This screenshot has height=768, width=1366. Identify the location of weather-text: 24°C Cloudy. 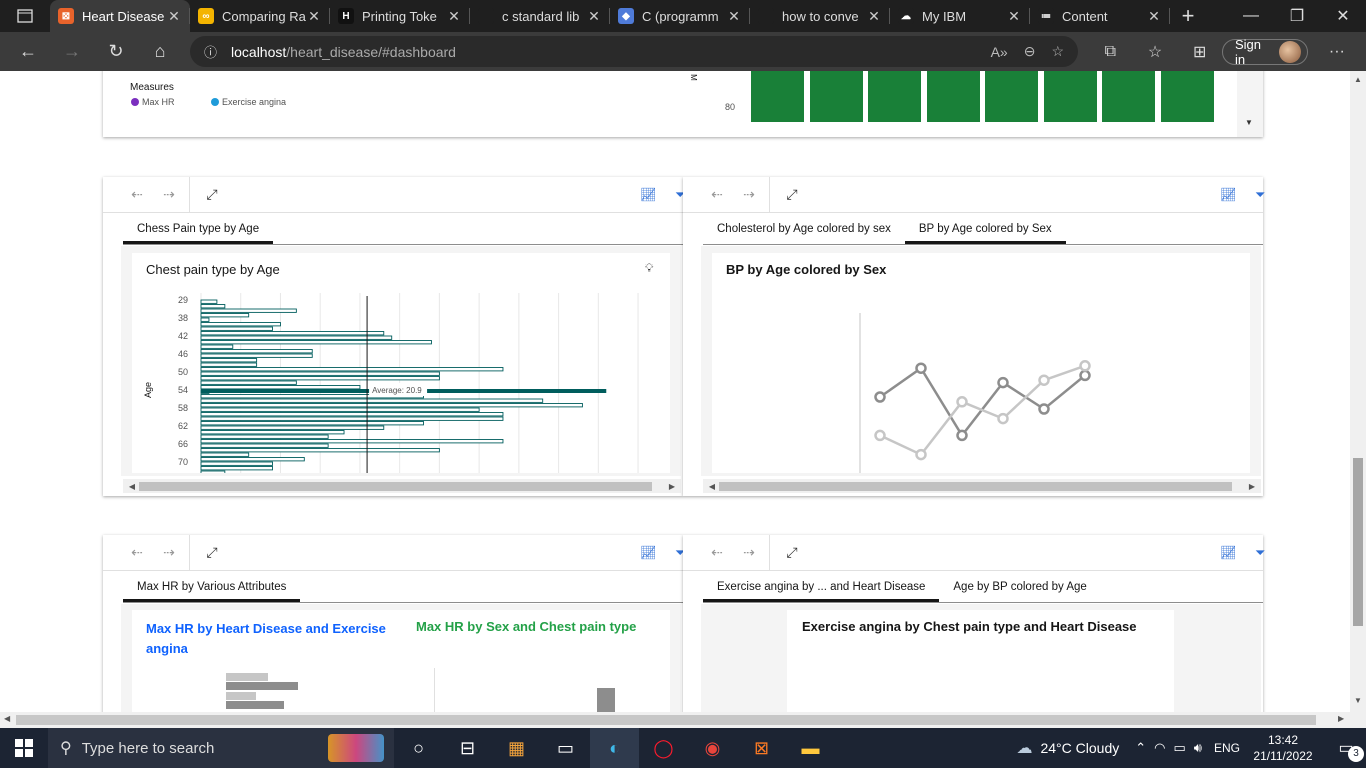
(1079, 748).